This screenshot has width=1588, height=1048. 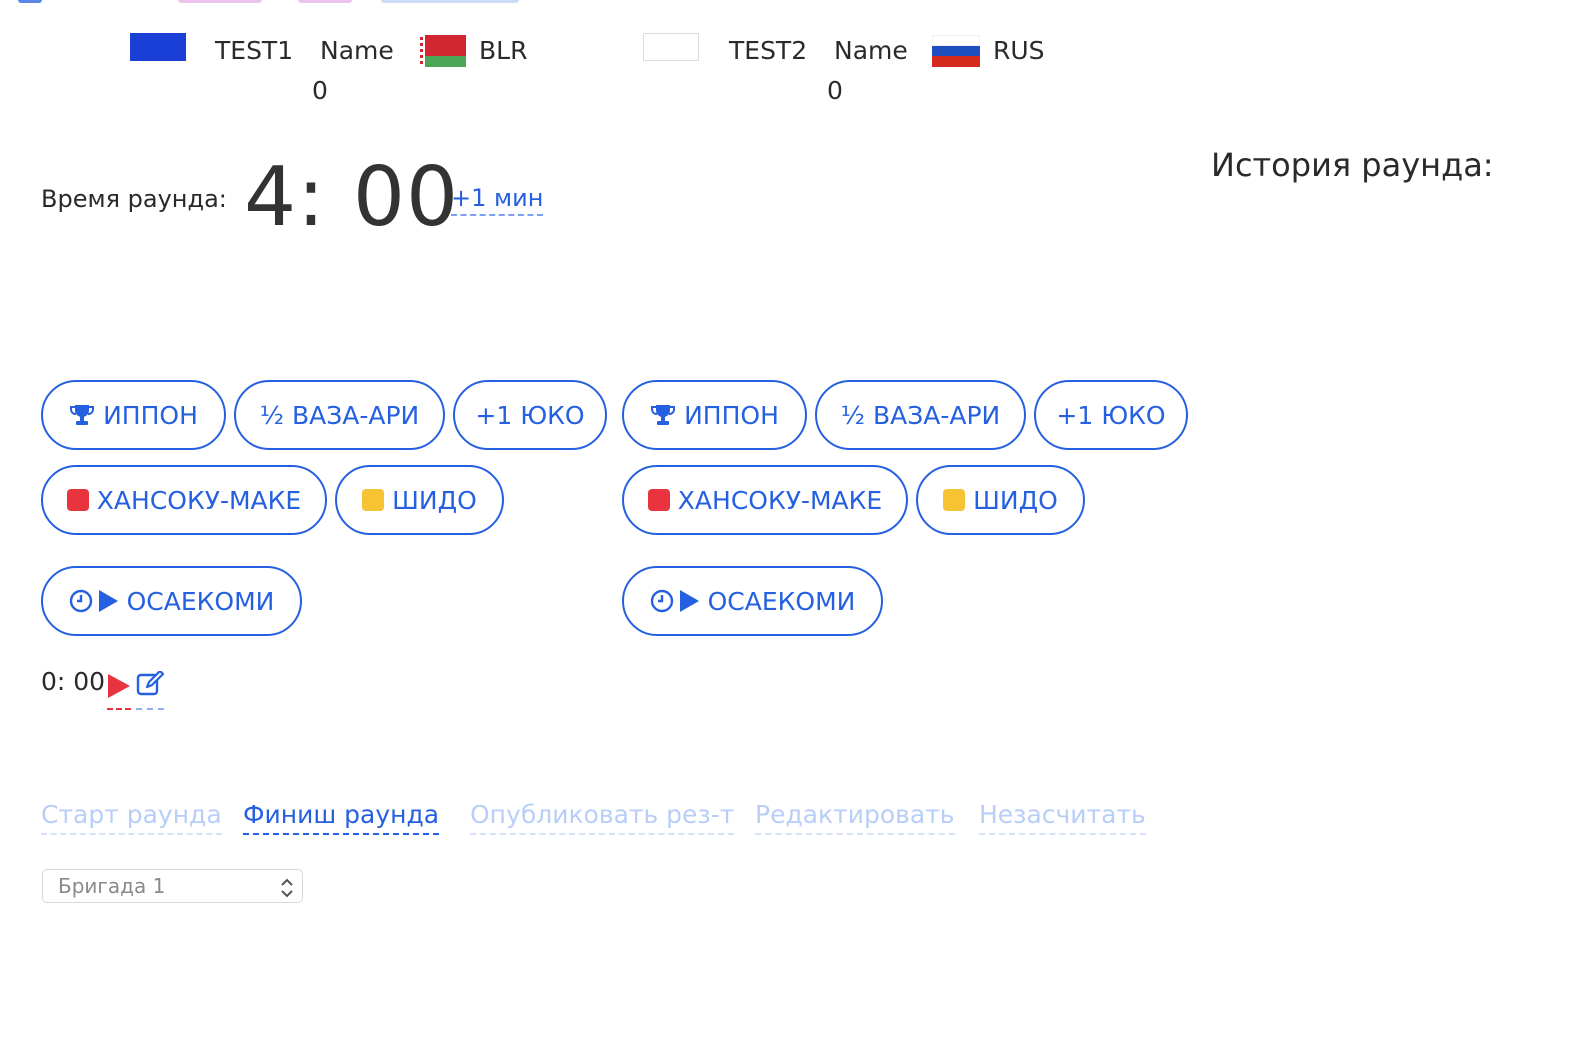 I want to click on player1-osaekomi-button: ОСАЕКОМИ, so click(x=171, y=601).